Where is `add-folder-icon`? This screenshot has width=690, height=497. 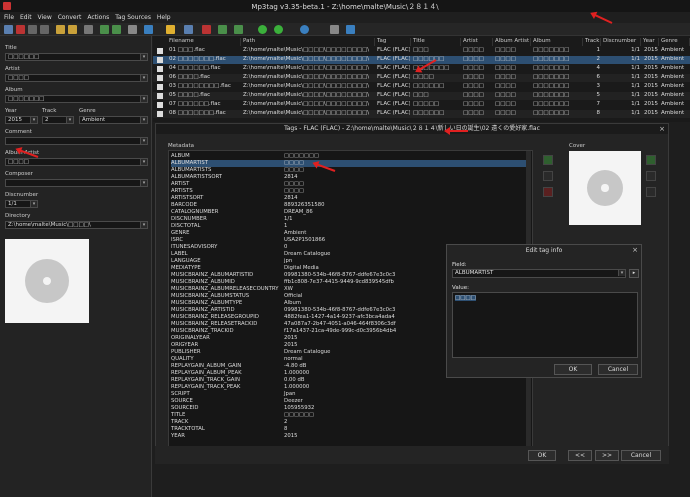 add-folder-icon is located at coordinates (72, 29).